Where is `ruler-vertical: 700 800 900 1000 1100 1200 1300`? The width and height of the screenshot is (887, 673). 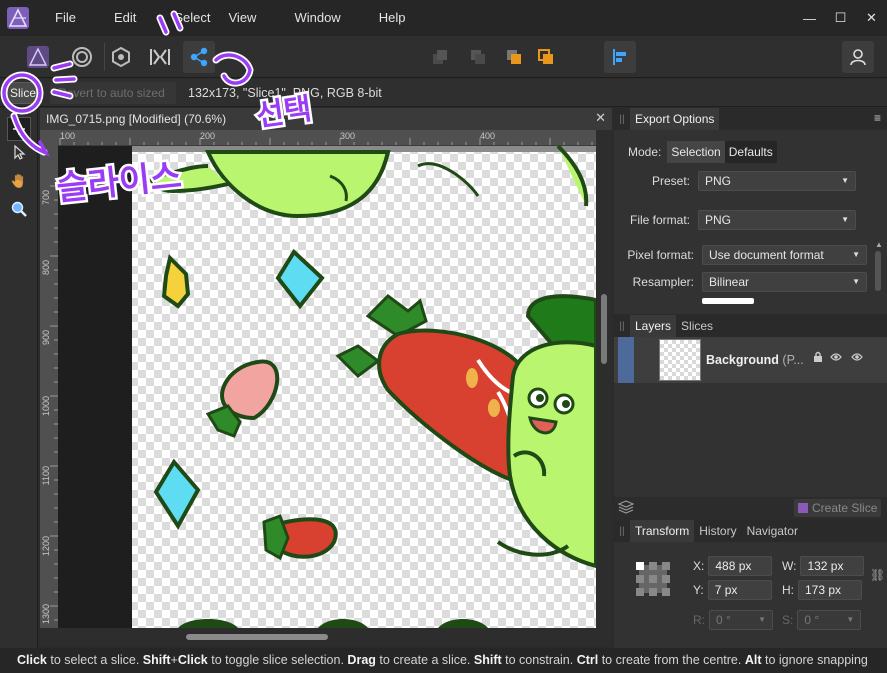
ruler-vertical: 700 800 900 1000 1100 1200 1300 is located at coordinates (49, 387).